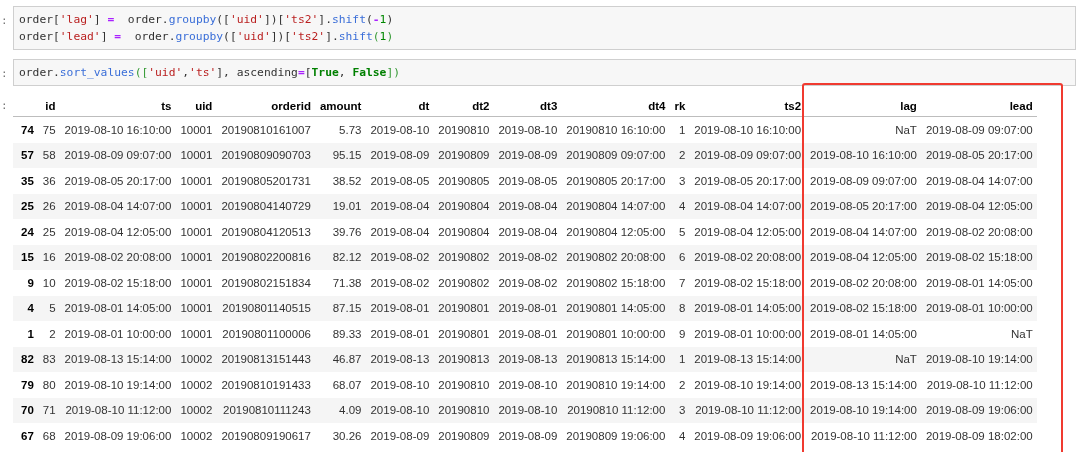  I want to click on row-index: 24, so click(26, 232).